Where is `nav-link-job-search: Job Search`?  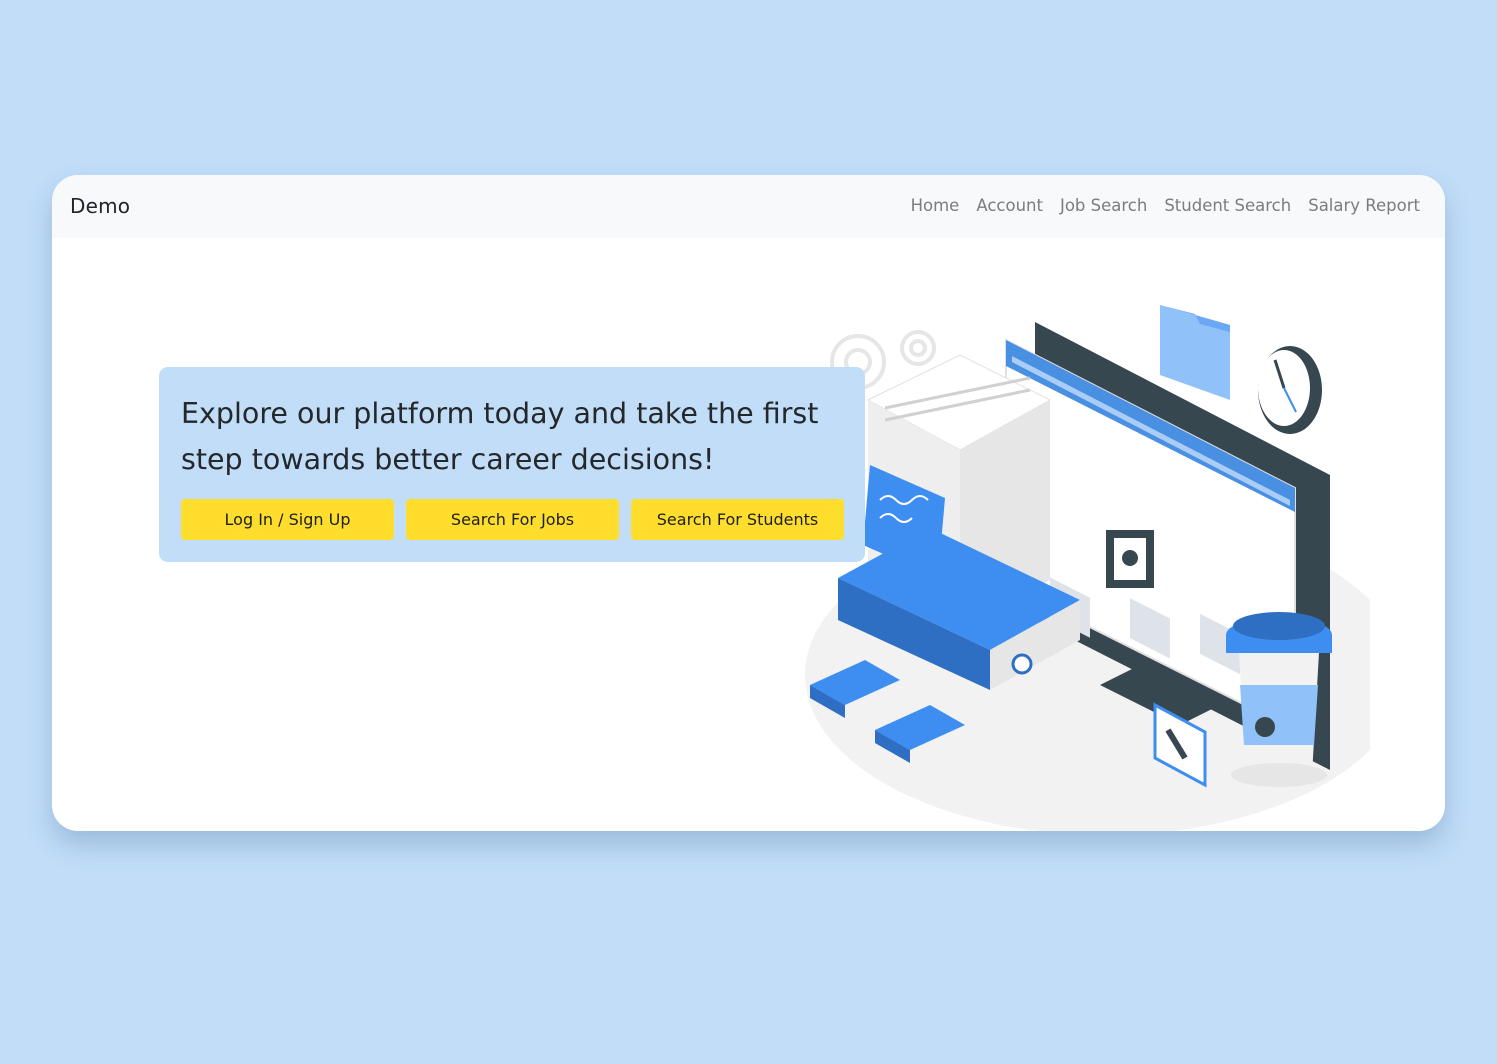
nav-link-job-search: Job Search is located at coordinates (1103, 205).